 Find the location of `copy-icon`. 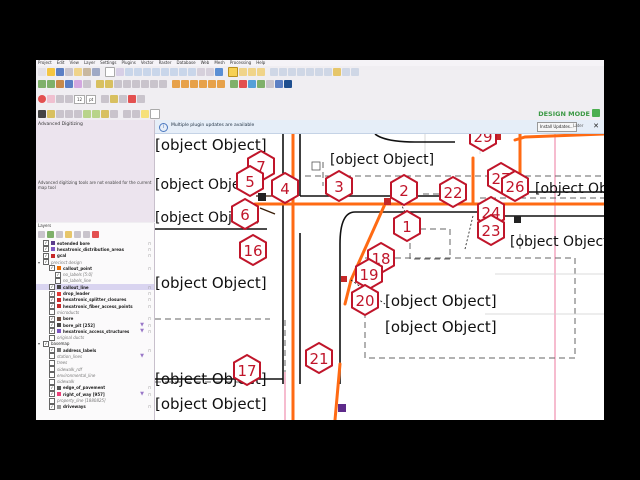

copy-icon is located at coordinates (154, 84).